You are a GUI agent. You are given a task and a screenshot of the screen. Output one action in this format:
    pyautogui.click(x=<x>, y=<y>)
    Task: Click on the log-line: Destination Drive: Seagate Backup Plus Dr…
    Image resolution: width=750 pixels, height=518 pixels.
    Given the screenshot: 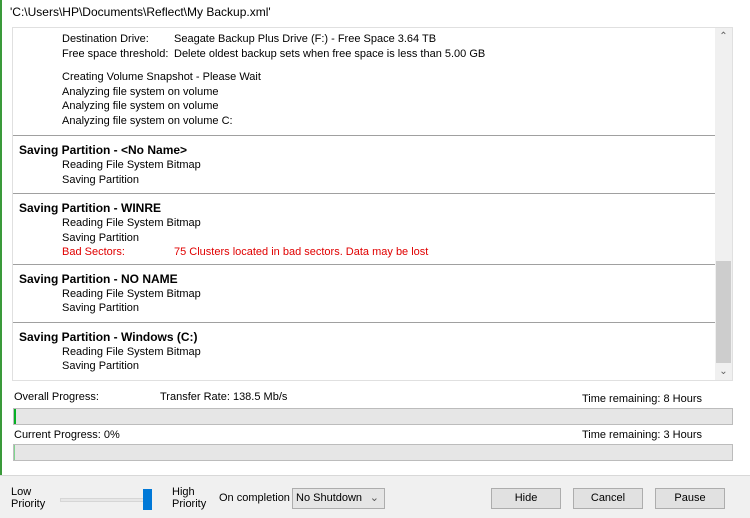 What is the action you would take?
    pyautogui.click(x=364, y=39)
    